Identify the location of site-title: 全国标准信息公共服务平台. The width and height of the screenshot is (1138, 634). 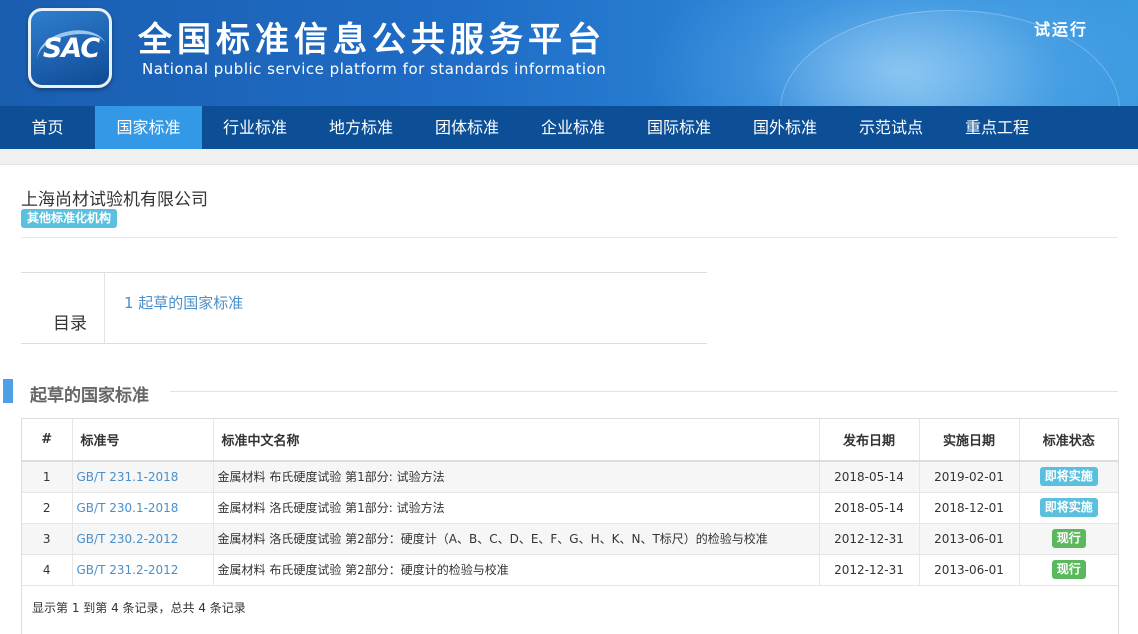
(372, 40).